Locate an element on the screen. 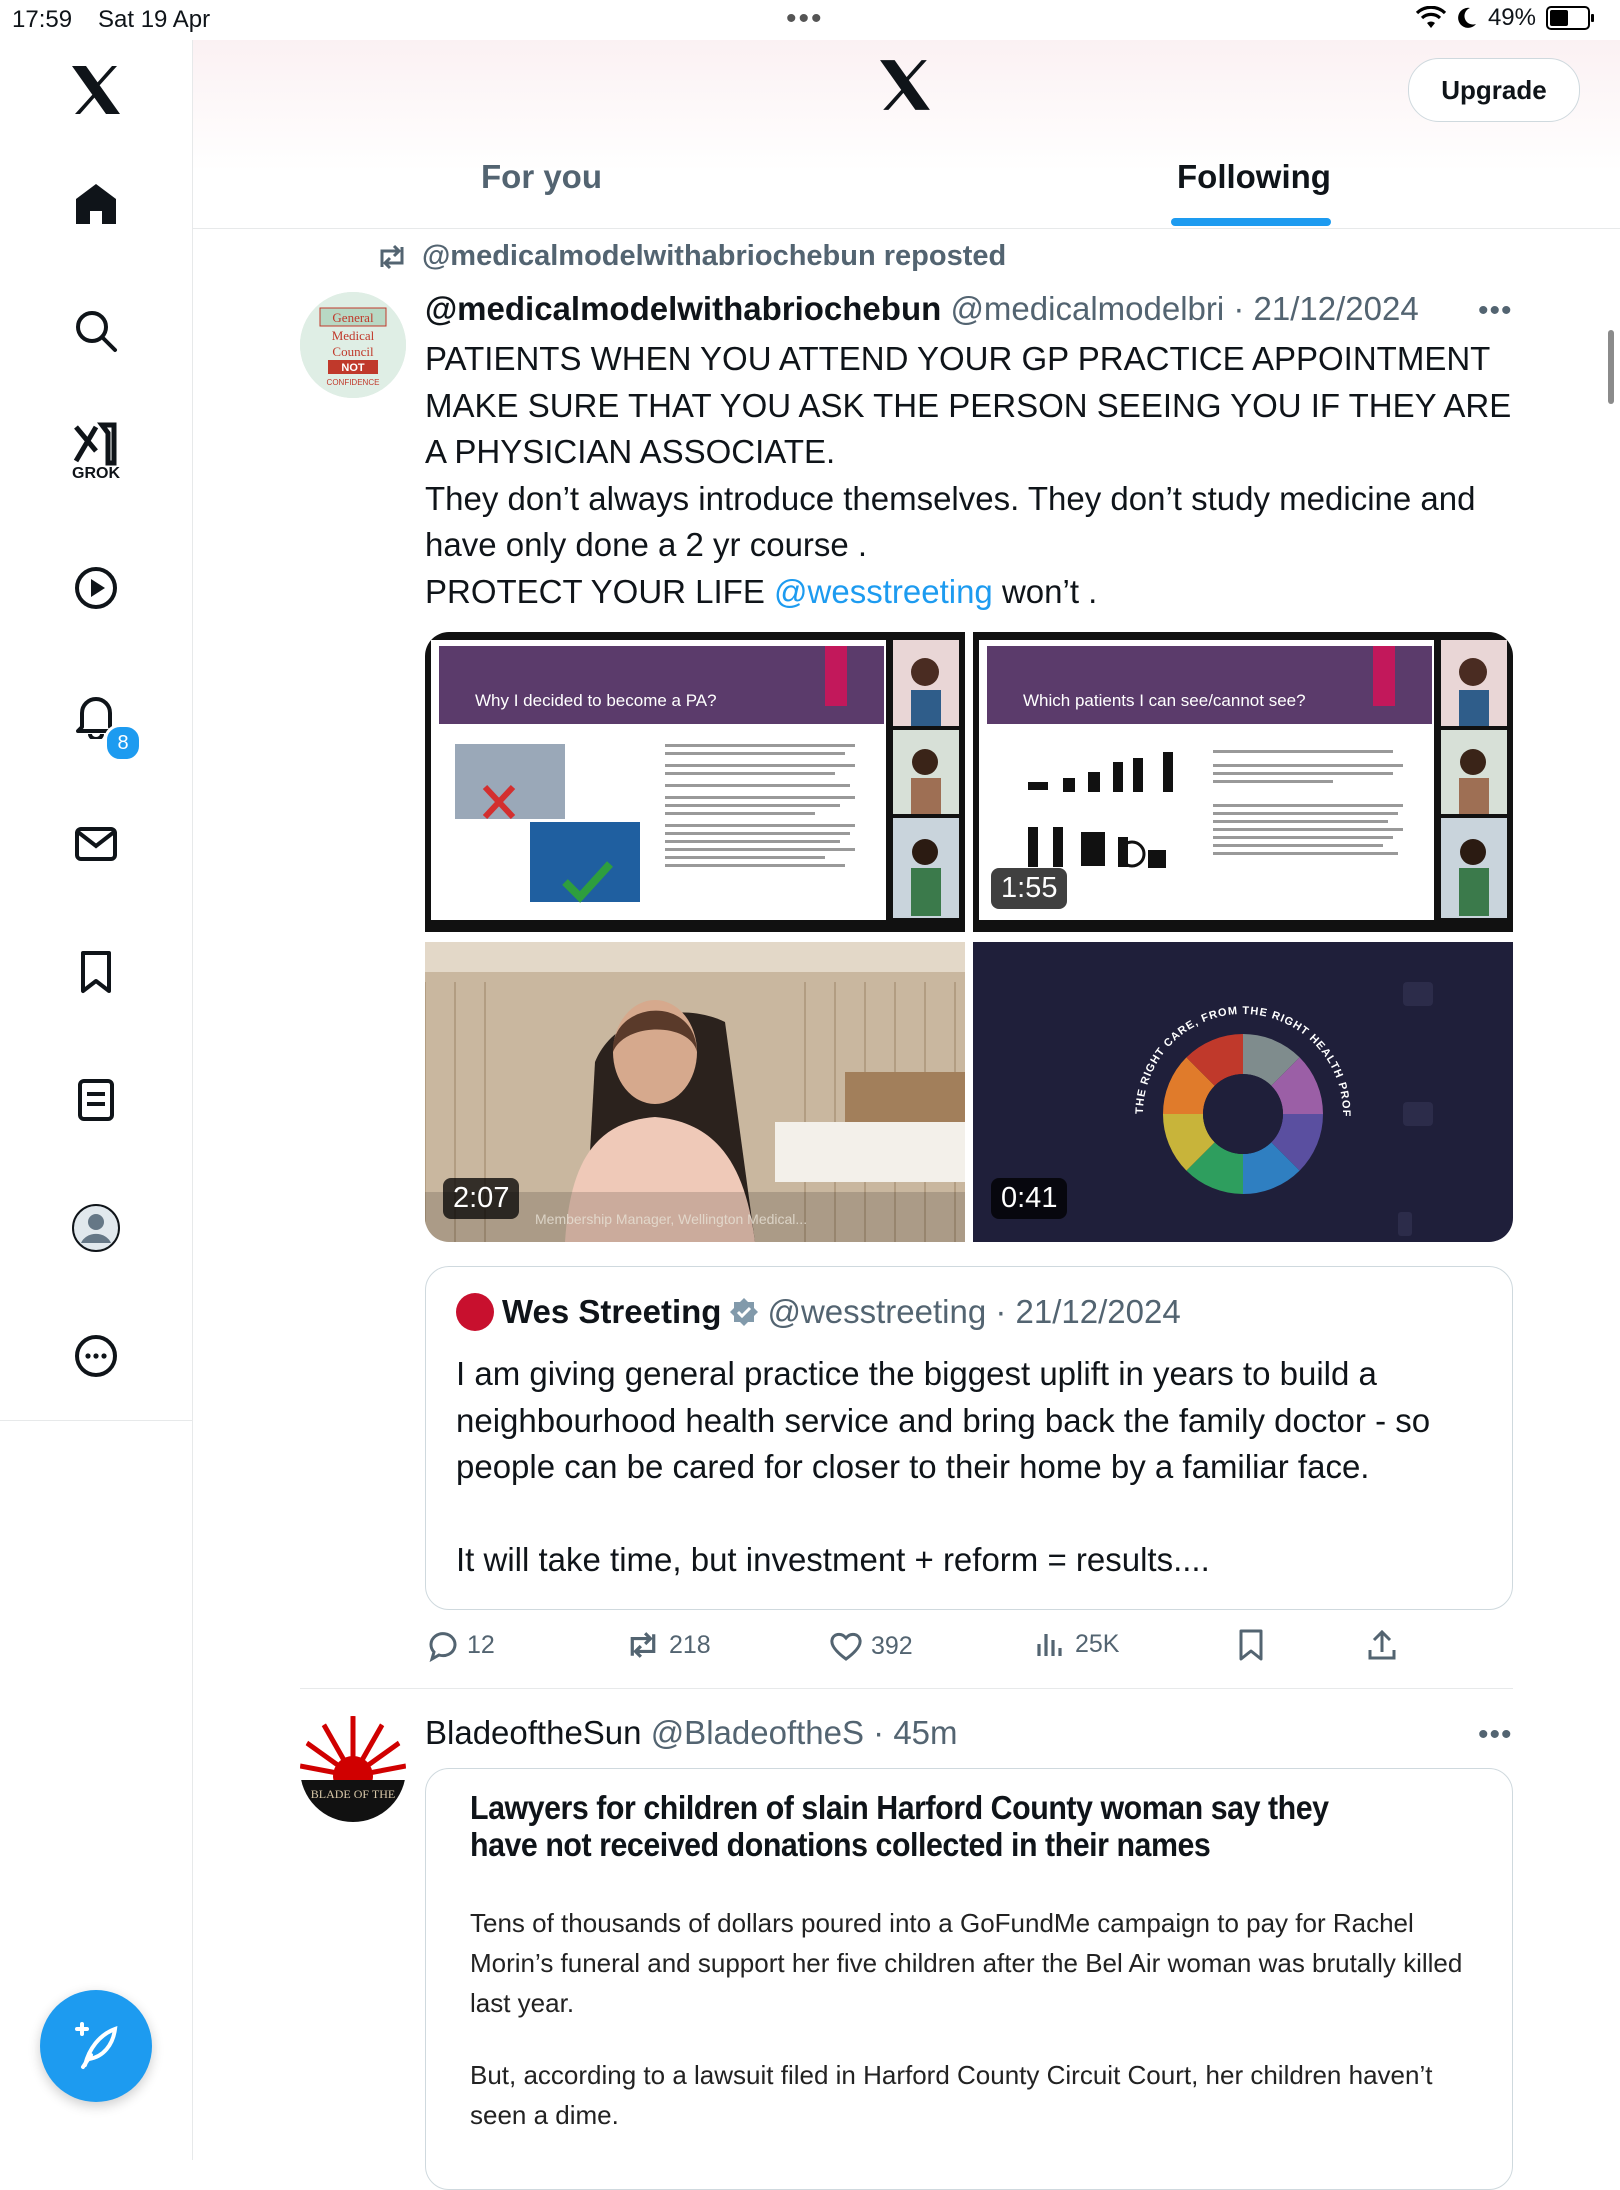 This screenshot has height=2190, width=1620. compose-post-button is located at coordinates (96, 2046).